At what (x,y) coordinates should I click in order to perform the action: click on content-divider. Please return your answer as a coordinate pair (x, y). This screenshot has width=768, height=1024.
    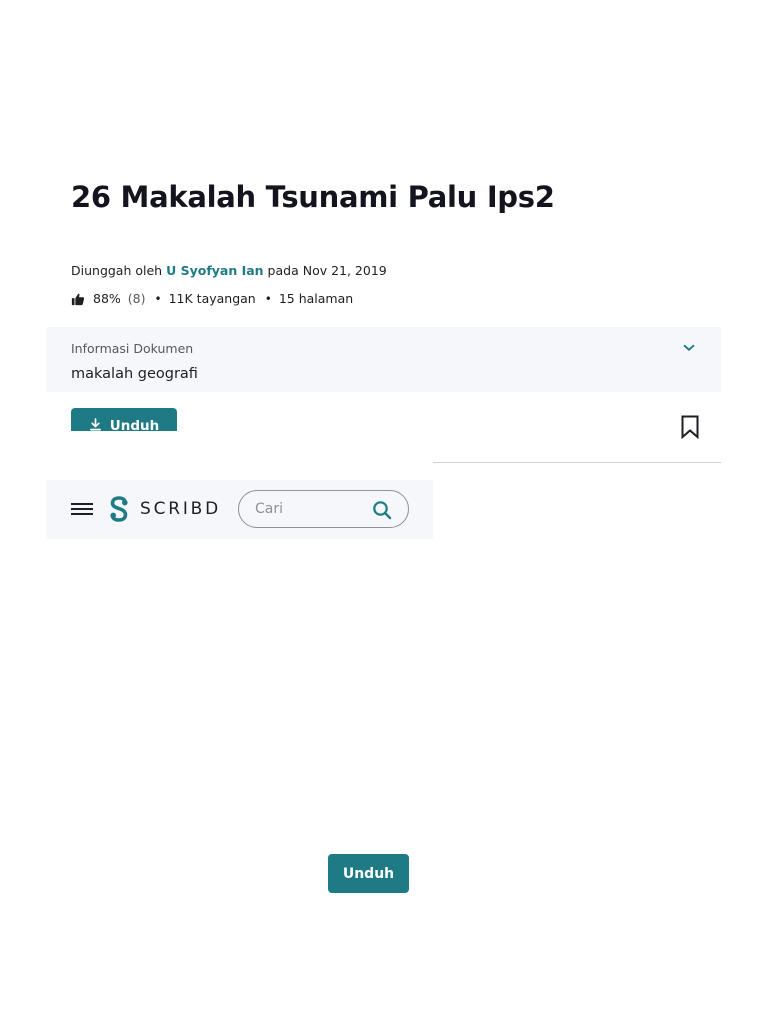
    Looking at the image, I should click on (577, 462).